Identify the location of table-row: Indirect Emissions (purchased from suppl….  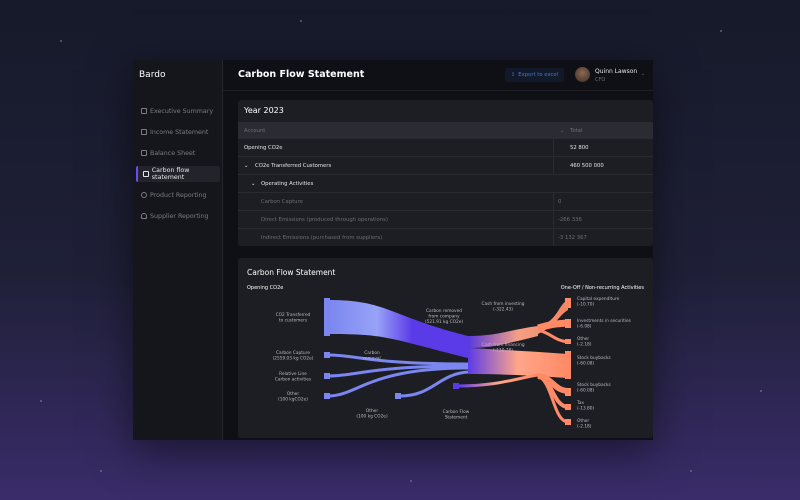
(445, 237).